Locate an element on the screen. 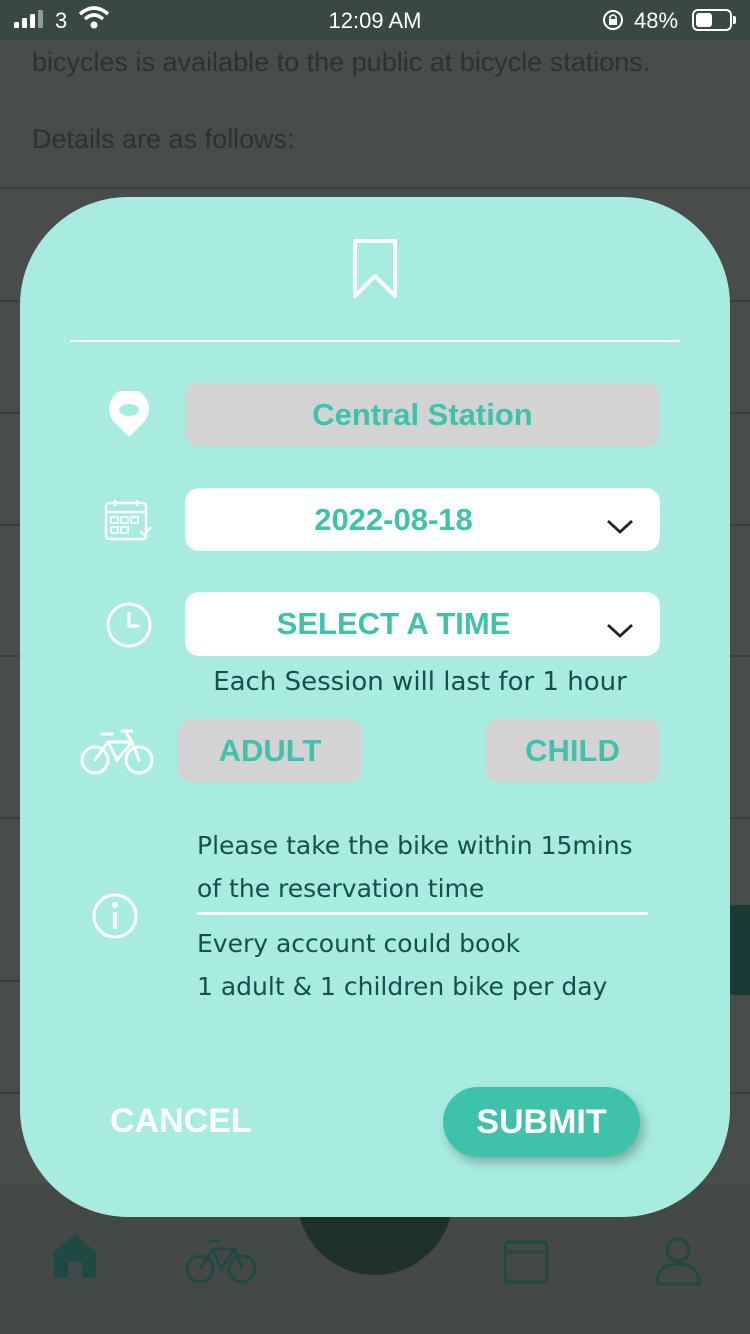 The image size is (750, 1334). time-value: SELECT A TIME is located at coordinates (393, 623).